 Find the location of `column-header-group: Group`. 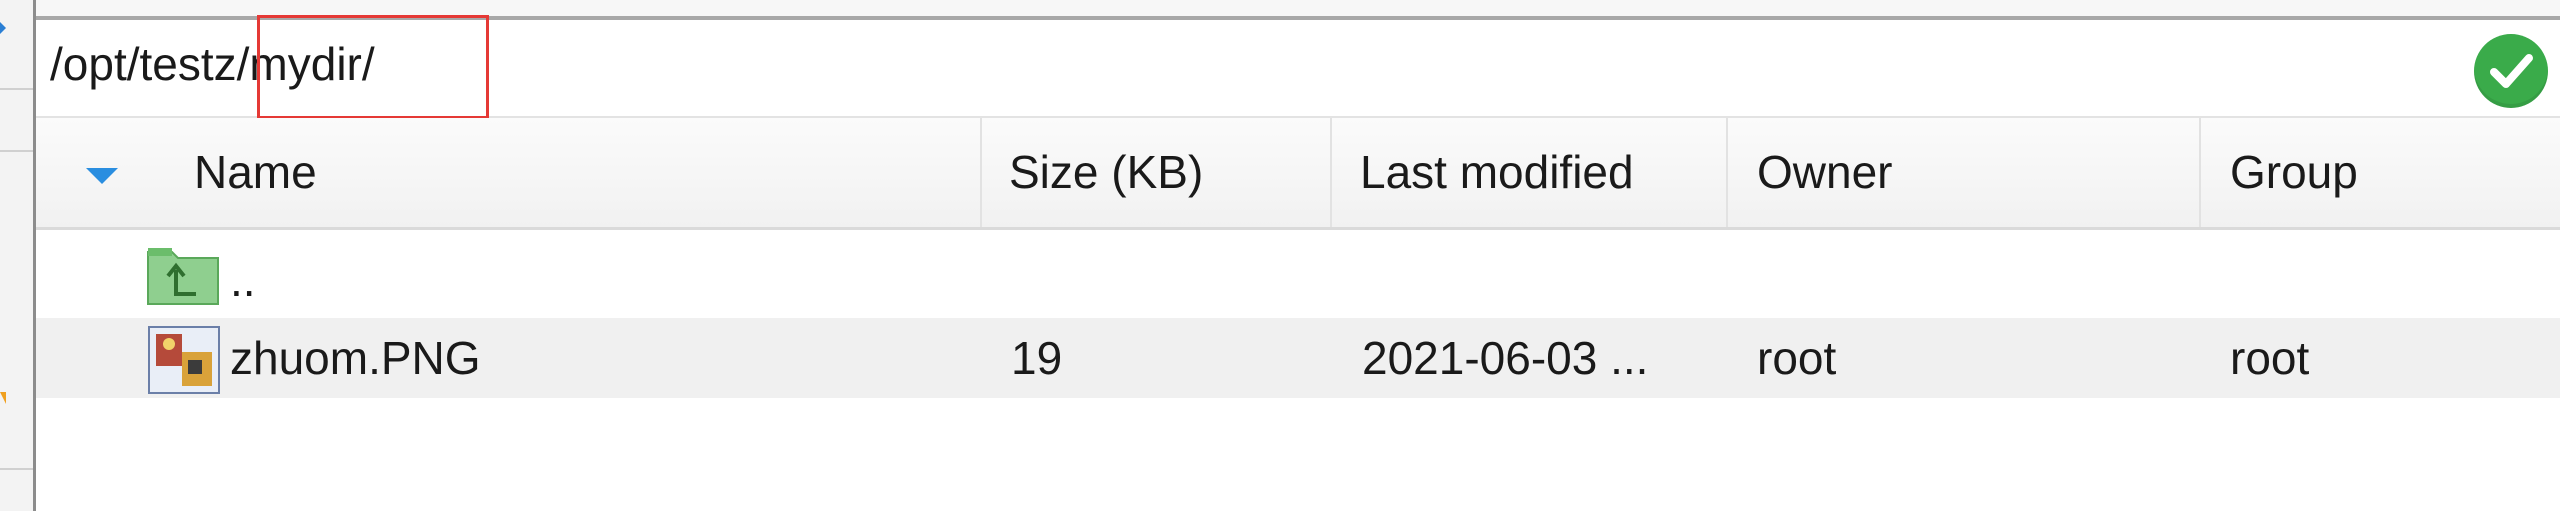

column-header-group: Group is located at coordinates (2294, 172).